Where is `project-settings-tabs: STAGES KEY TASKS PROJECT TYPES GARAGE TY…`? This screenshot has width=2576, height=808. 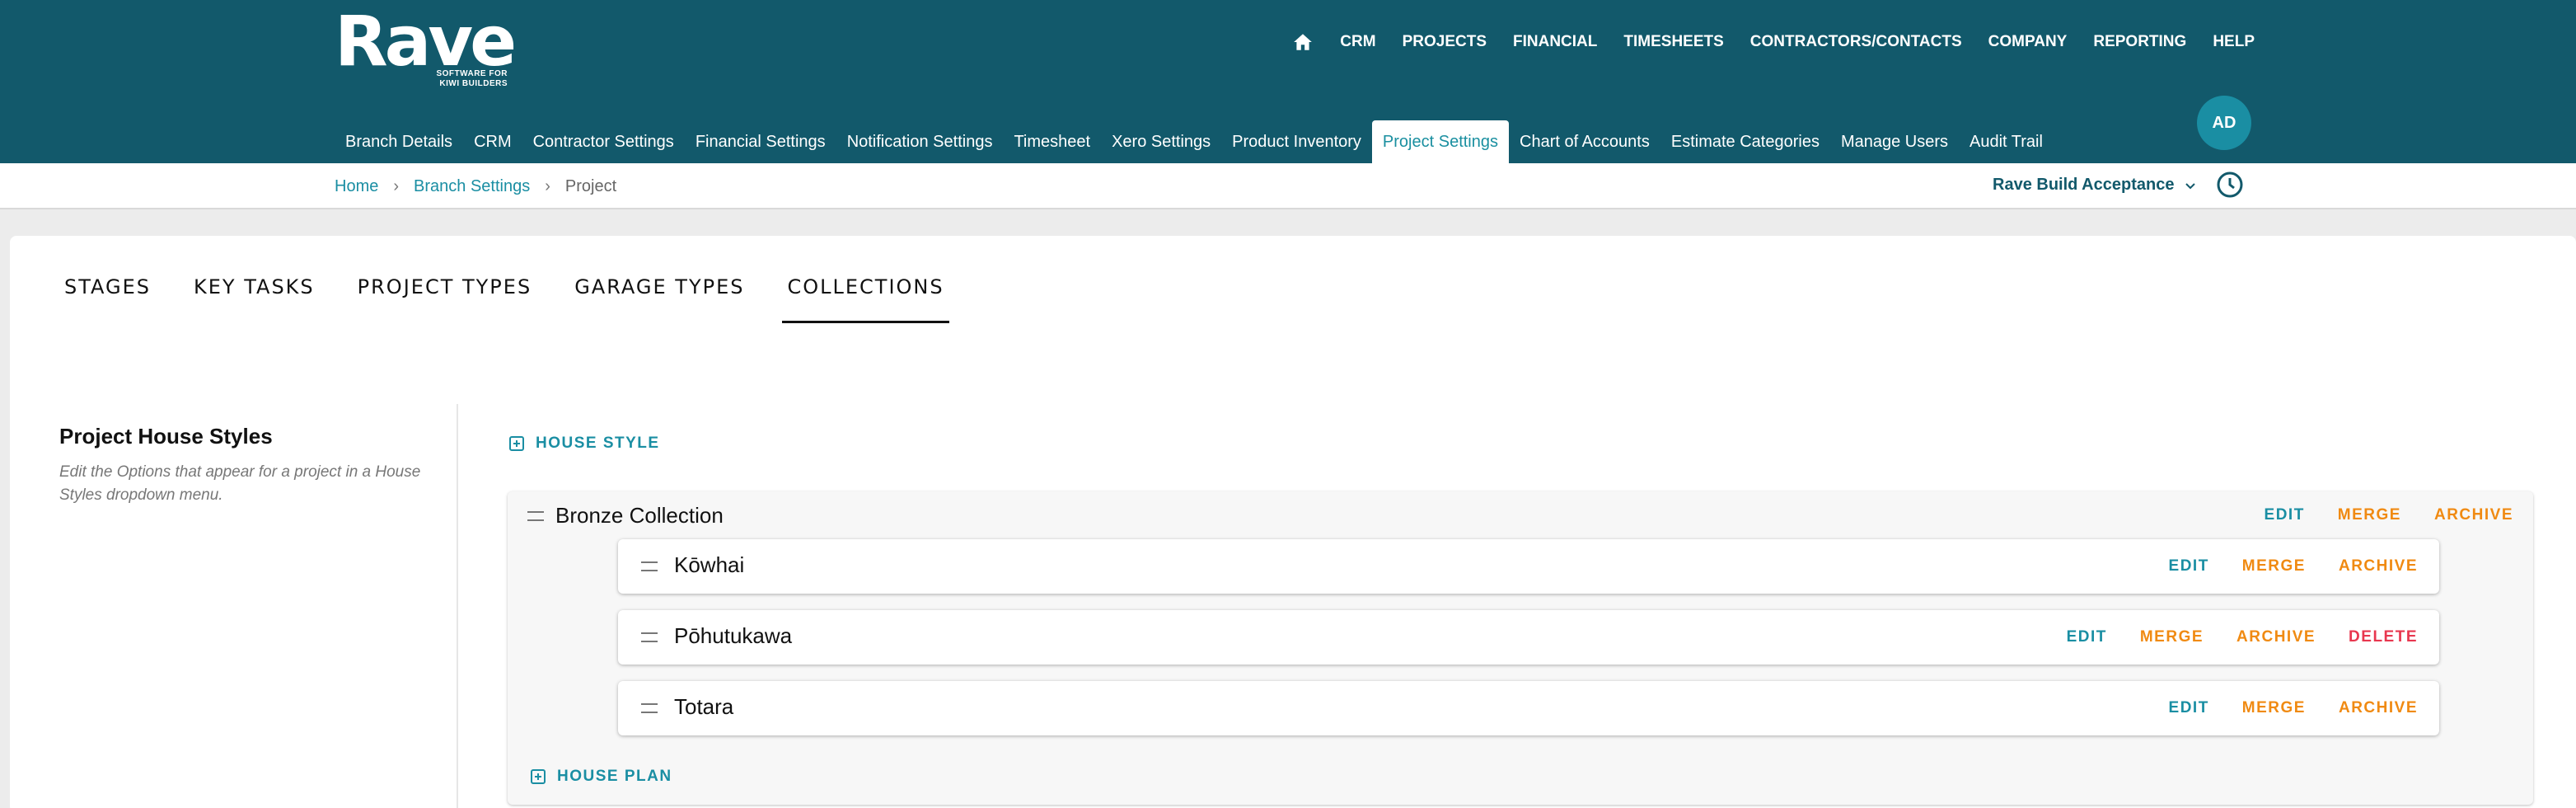
project-settings-tabs: STAGES KEY TASKS PROJECT TYPES GARAGE TY… is located at coordinates (520, 299).